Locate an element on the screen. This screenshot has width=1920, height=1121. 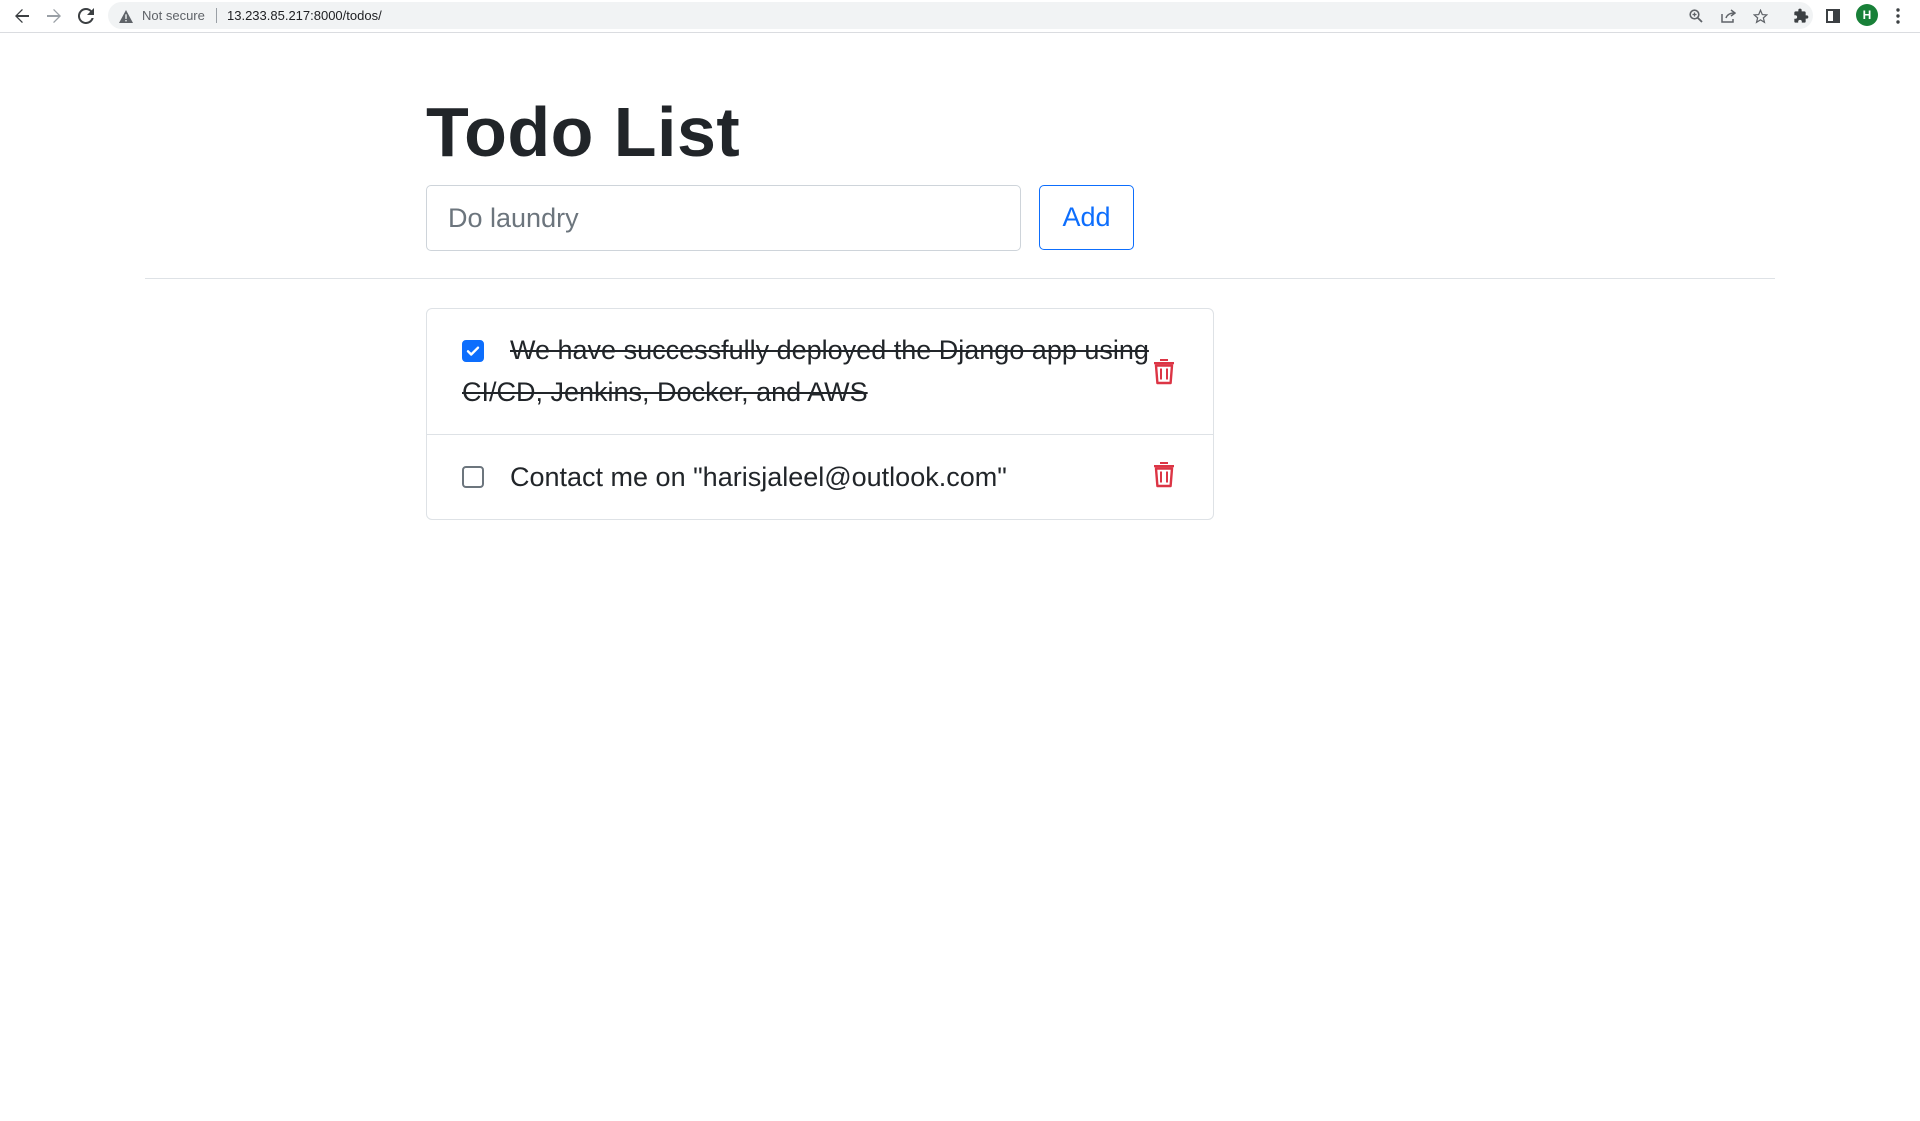
add-button: Add is located at coordinates (1086, 217).